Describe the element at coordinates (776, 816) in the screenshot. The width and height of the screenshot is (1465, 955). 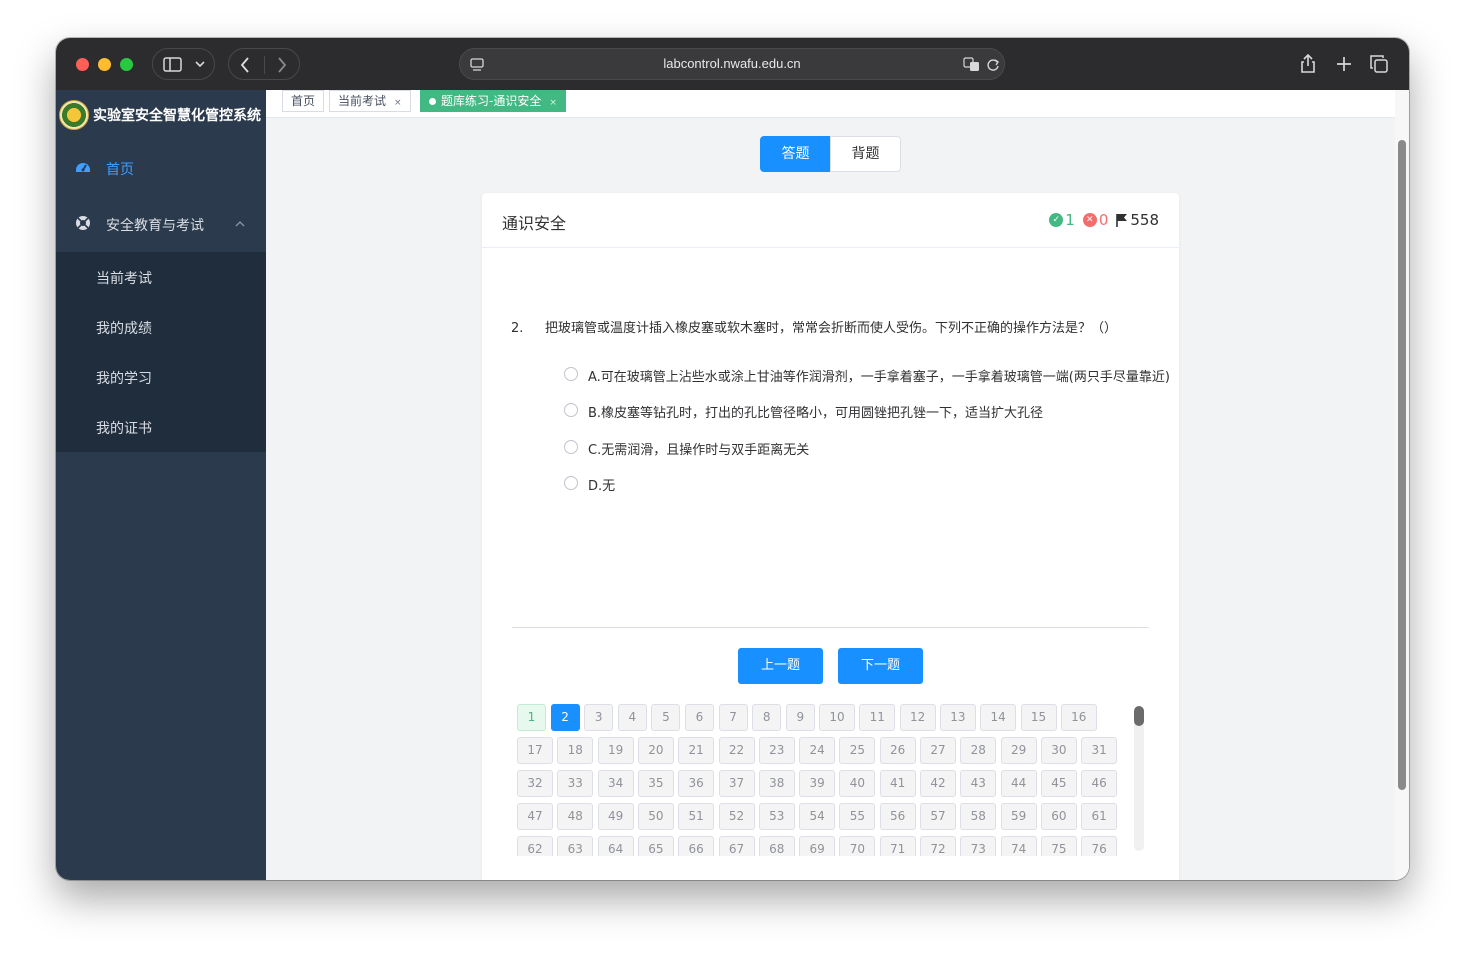
I see `question-number-button: 53` at that location.